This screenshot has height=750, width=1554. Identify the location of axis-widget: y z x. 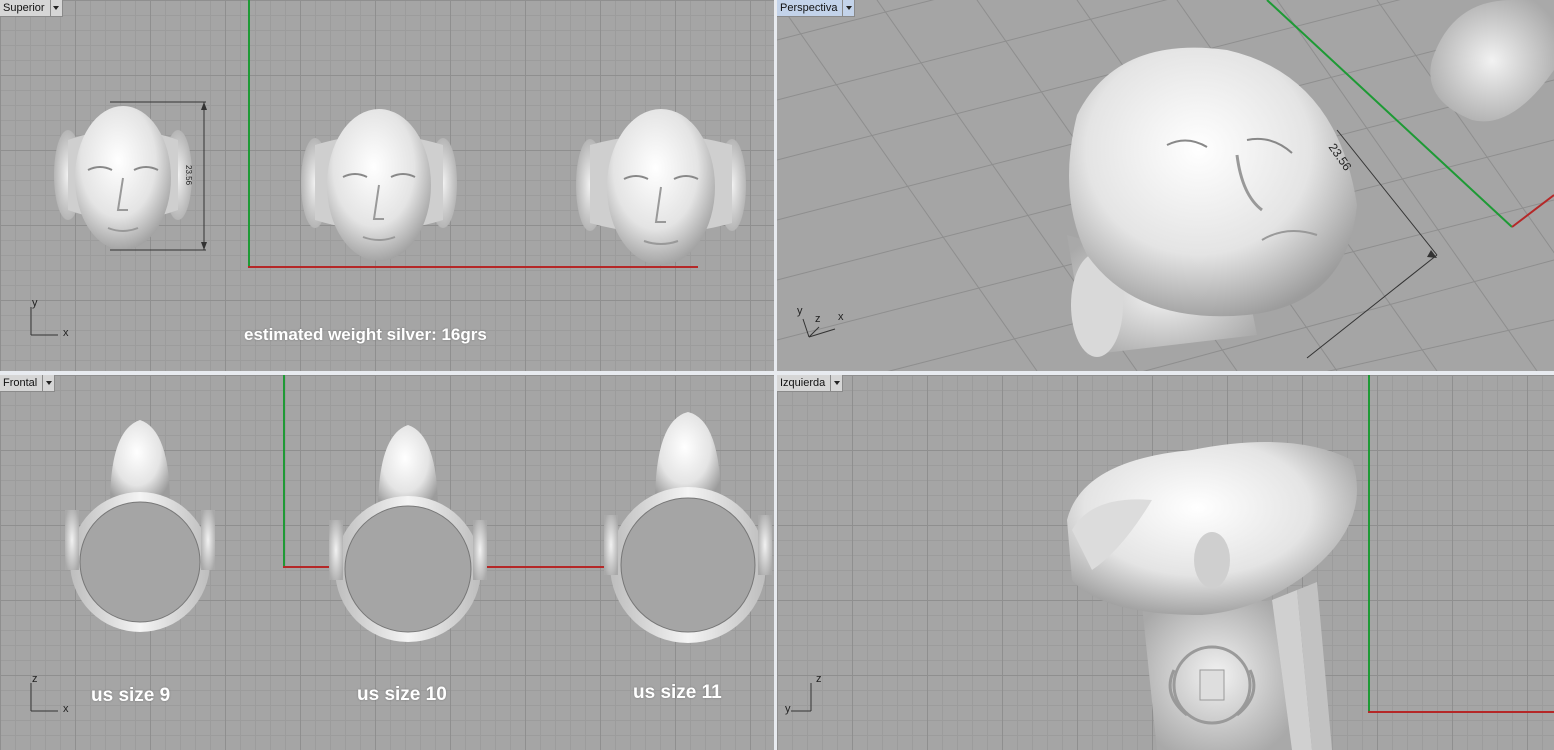
(820, 325).